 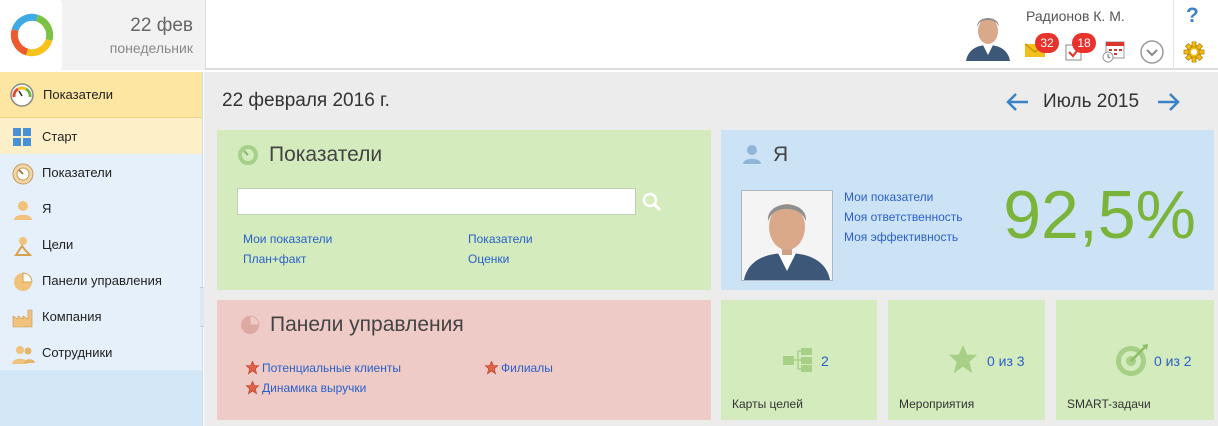 What do you see at coordinates (367, 324) in the screenshot?
I see `dashboards-title: Панели управления` at bounding box center [367, 324].